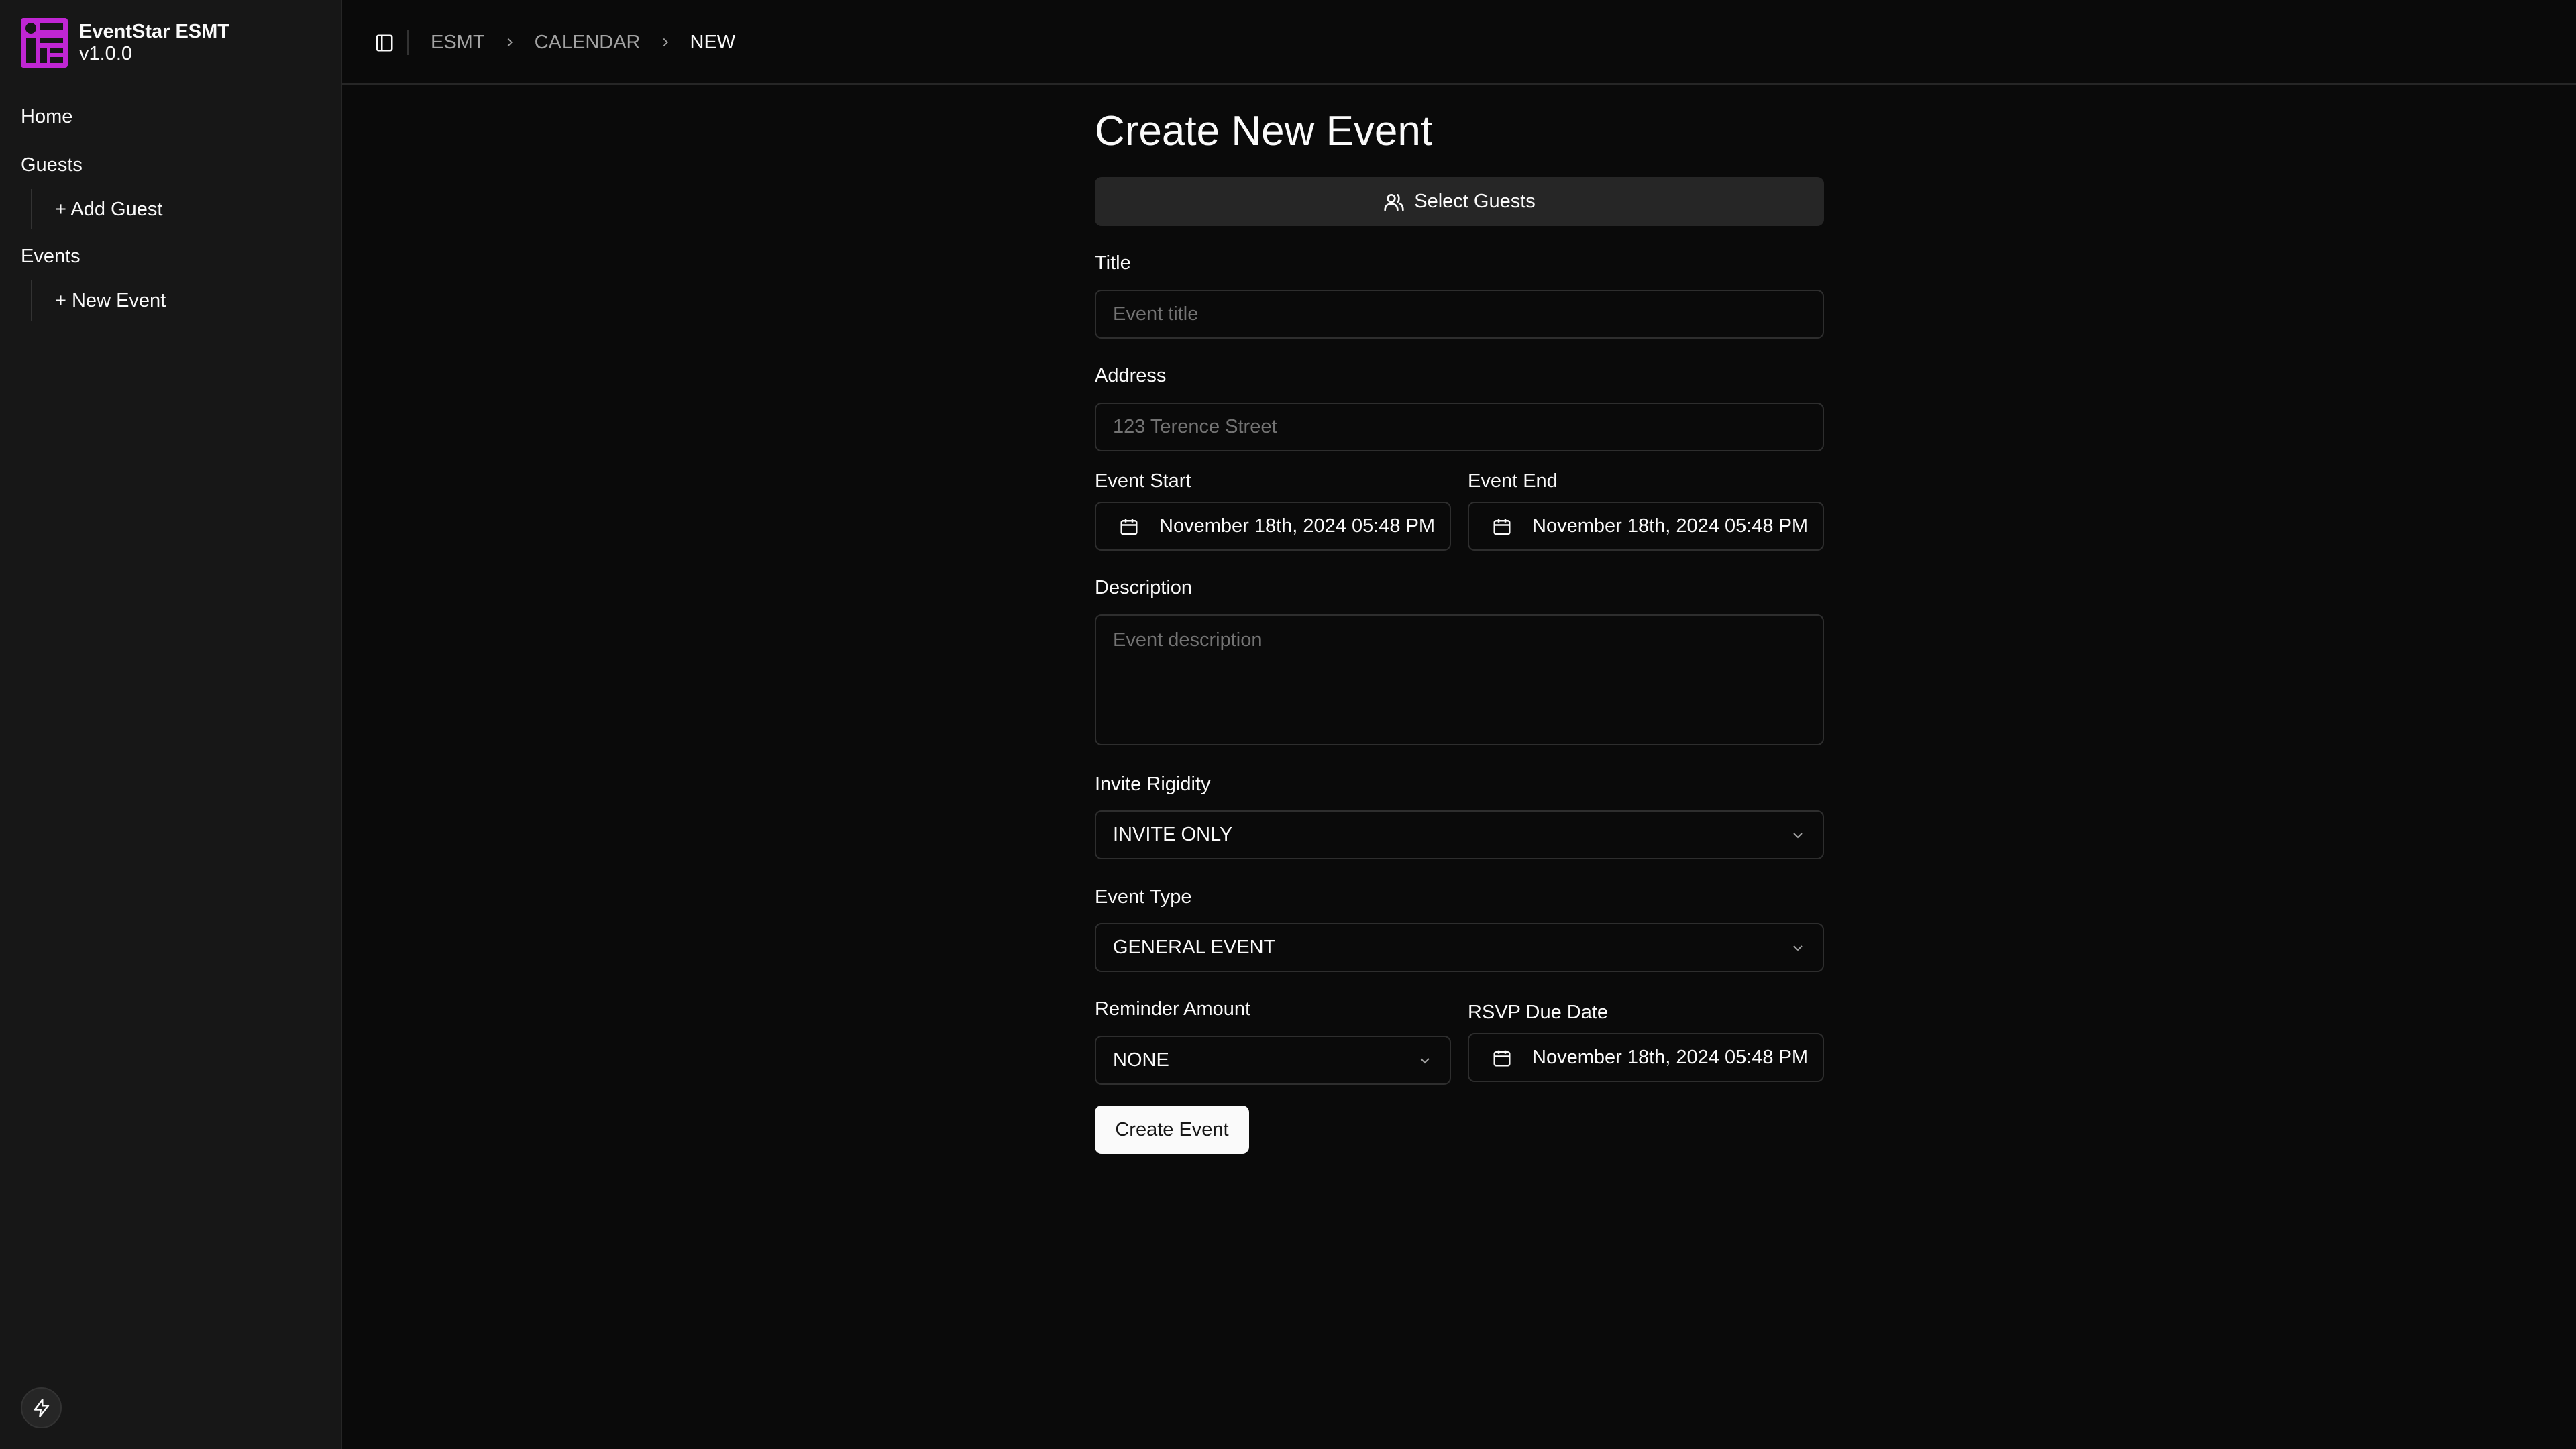 The height and width of the screenshot is (1449, 2576). Describe the element at coordinates (408, 42) in the screenshot. I see `header-divider` at that location.